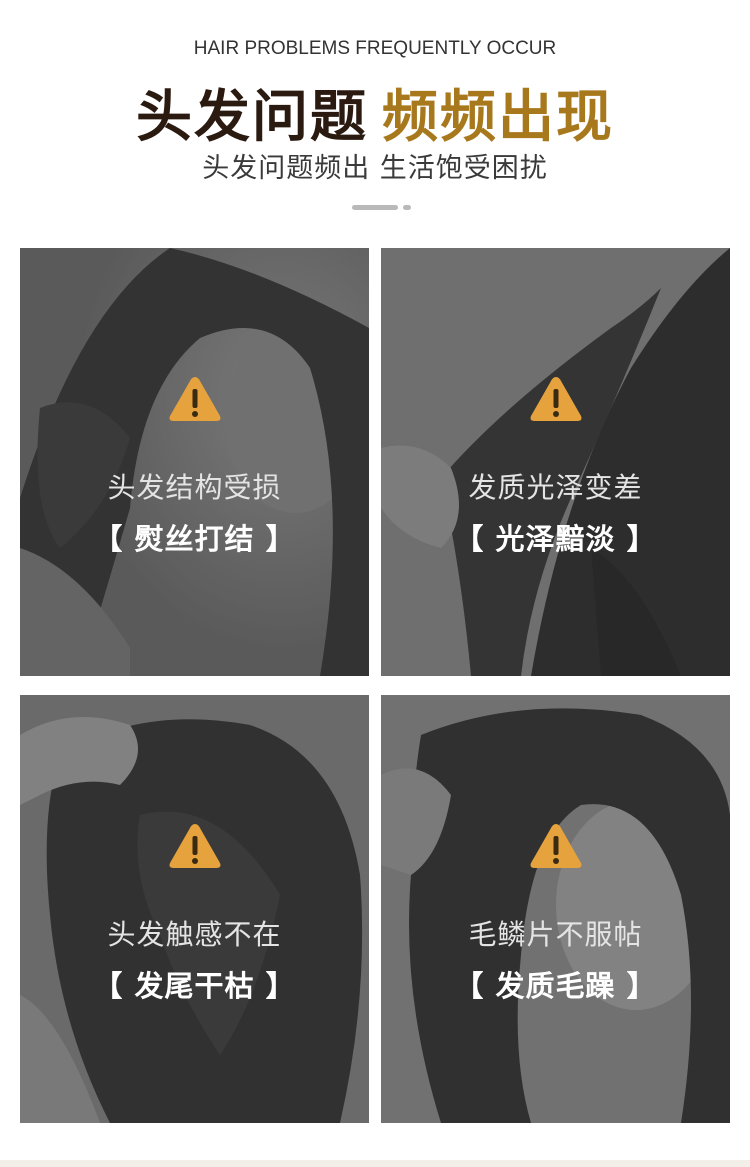 This screenshot has width=750, height=1167. I want to click on problem-label: 【 发尾干枯 】, so click(194, 986).